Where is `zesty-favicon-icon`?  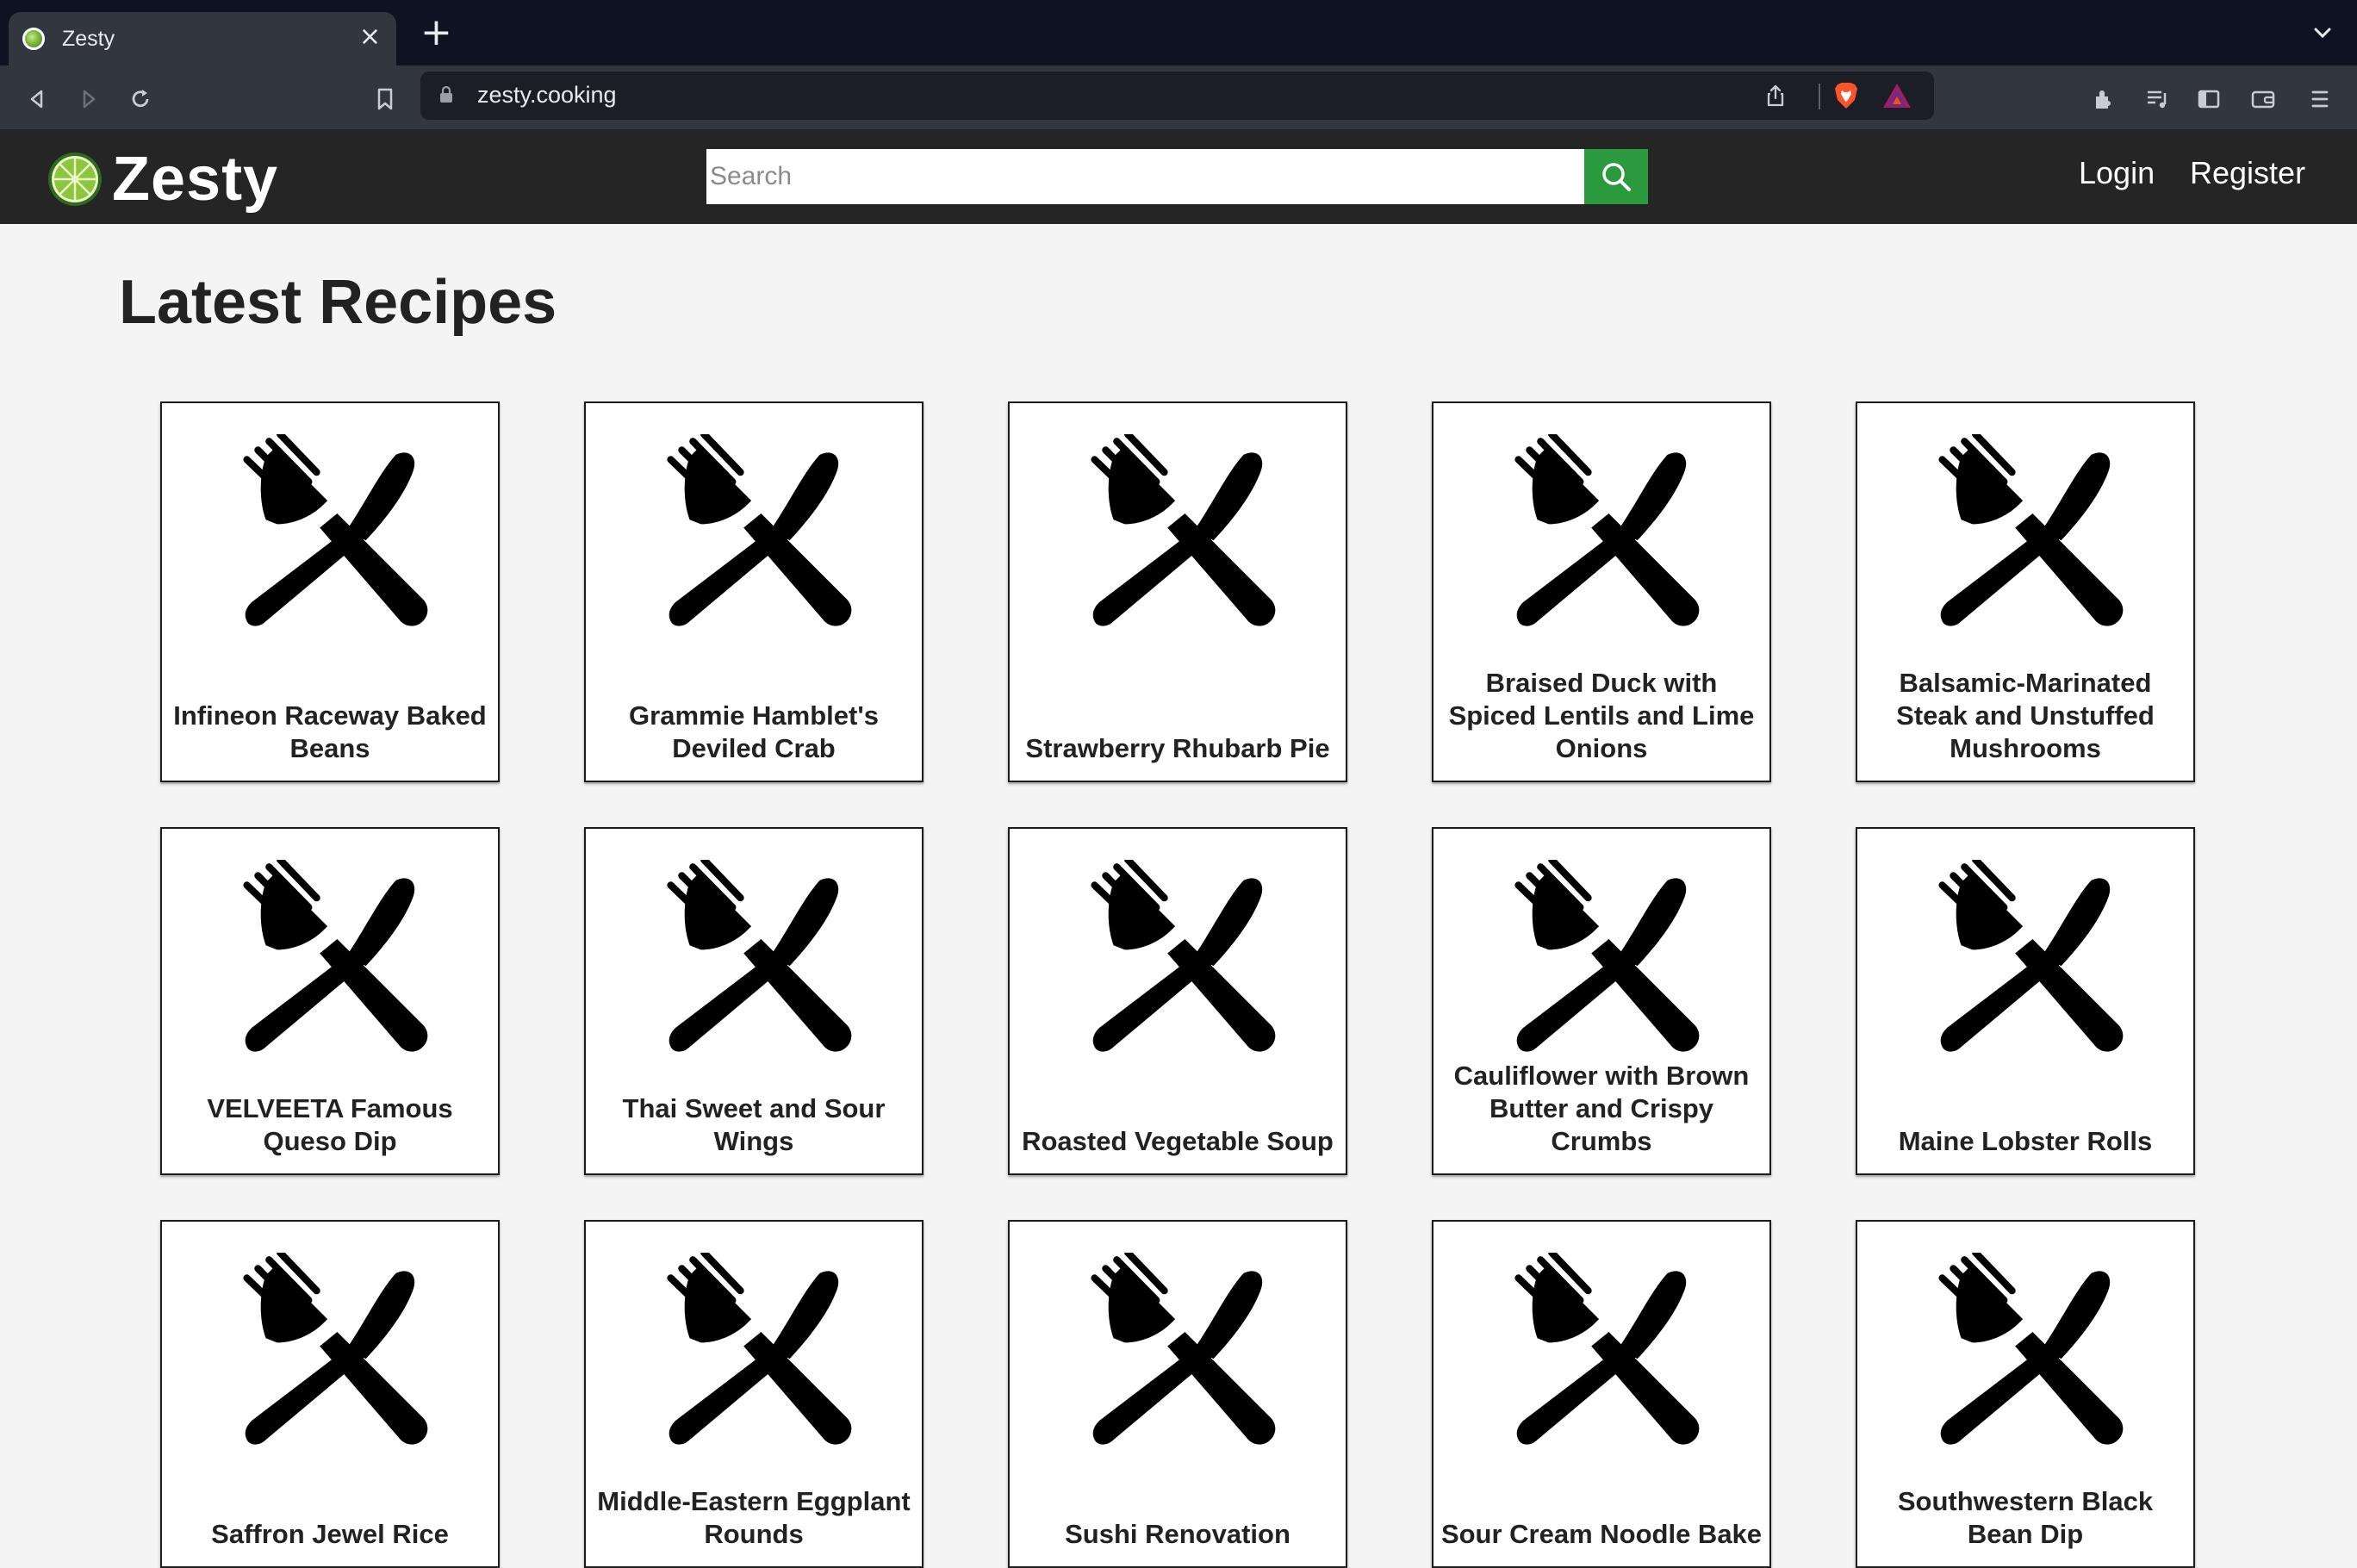 zesty-favicon-icon is located at coordinates (33, 39).